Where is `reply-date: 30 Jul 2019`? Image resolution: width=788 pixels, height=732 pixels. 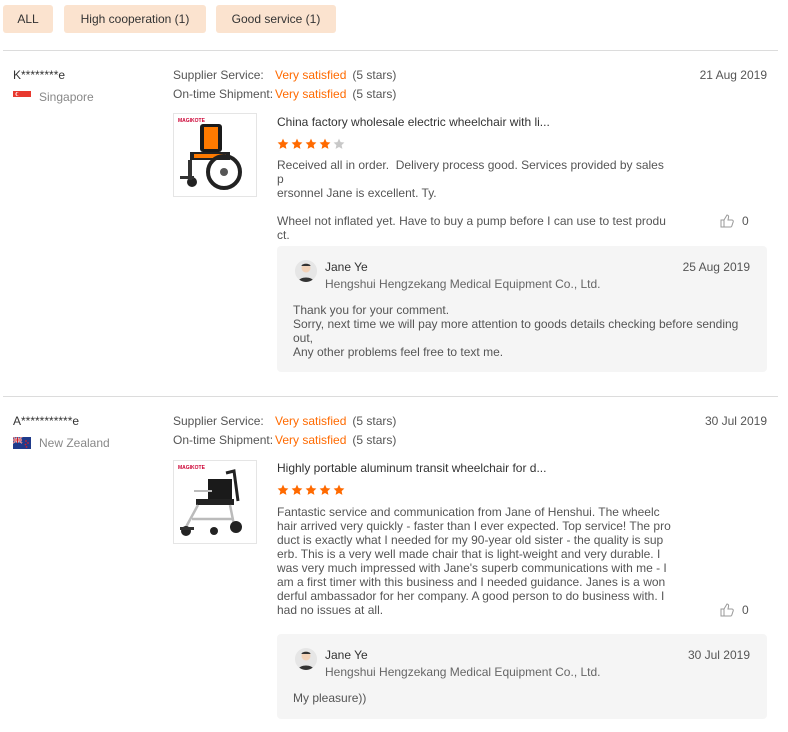 reply-date: 30 Jul 2019 is located at coordinates (718, 655).